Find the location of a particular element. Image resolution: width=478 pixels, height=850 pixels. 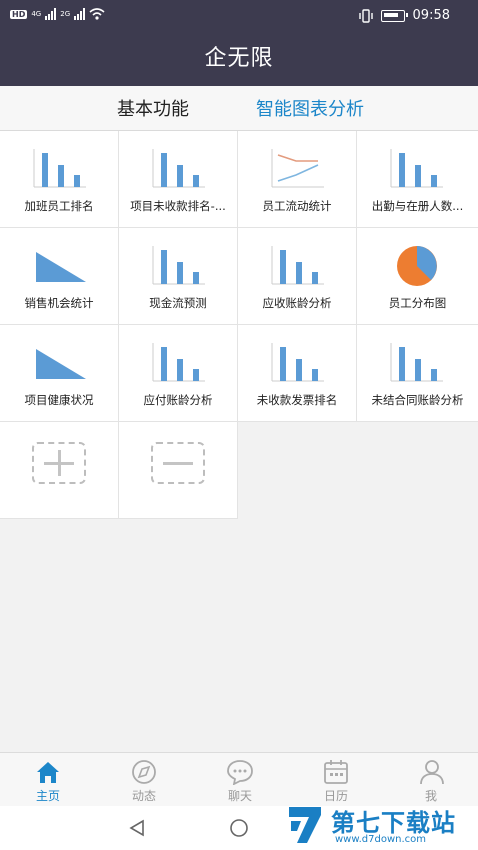

grid-item-sales-opportunity: 销售机会统计 is located at coordinates (59, 276).